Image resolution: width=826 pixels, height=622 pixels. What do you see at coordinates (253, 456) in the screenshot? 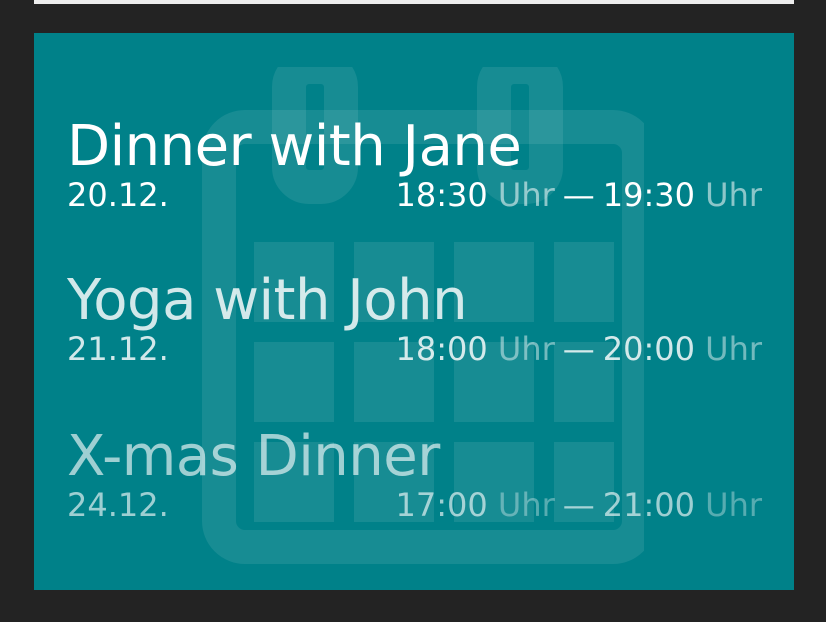
I see `event-title: X-mas Dinner` at bounding box center [253, 456].